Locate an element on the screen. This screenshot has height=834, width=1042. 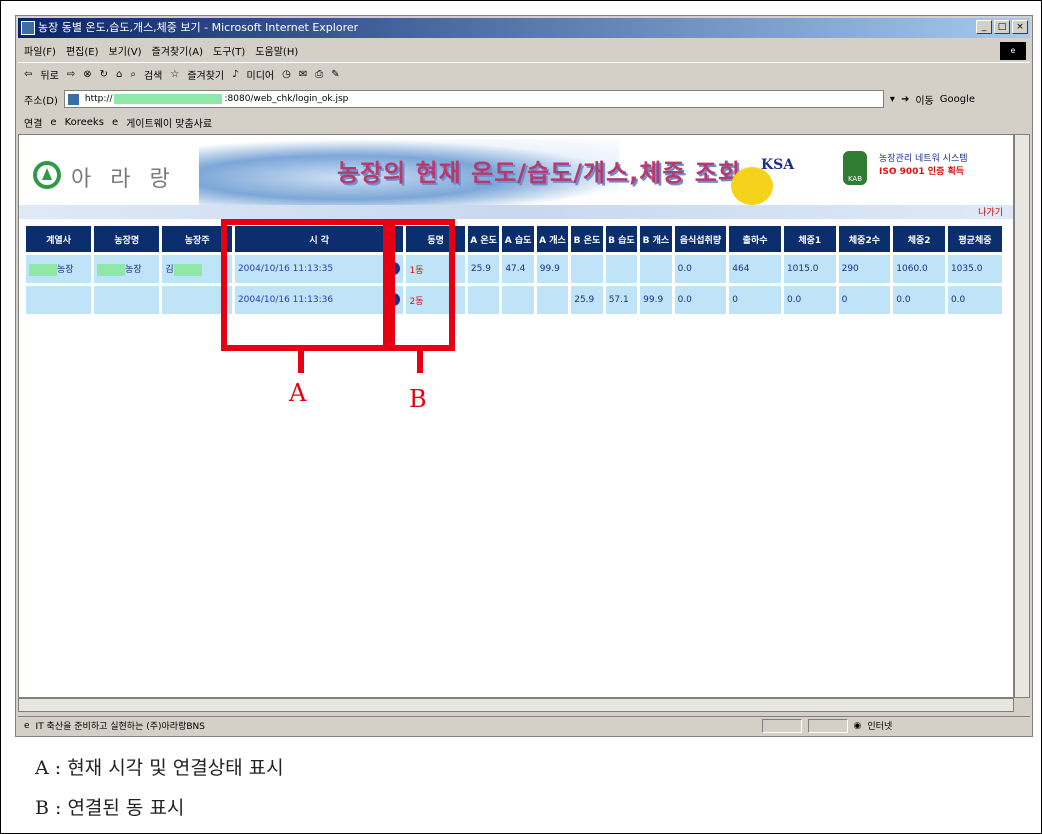
cell-affiliate: 농장 is located at coordinates (59, 269).